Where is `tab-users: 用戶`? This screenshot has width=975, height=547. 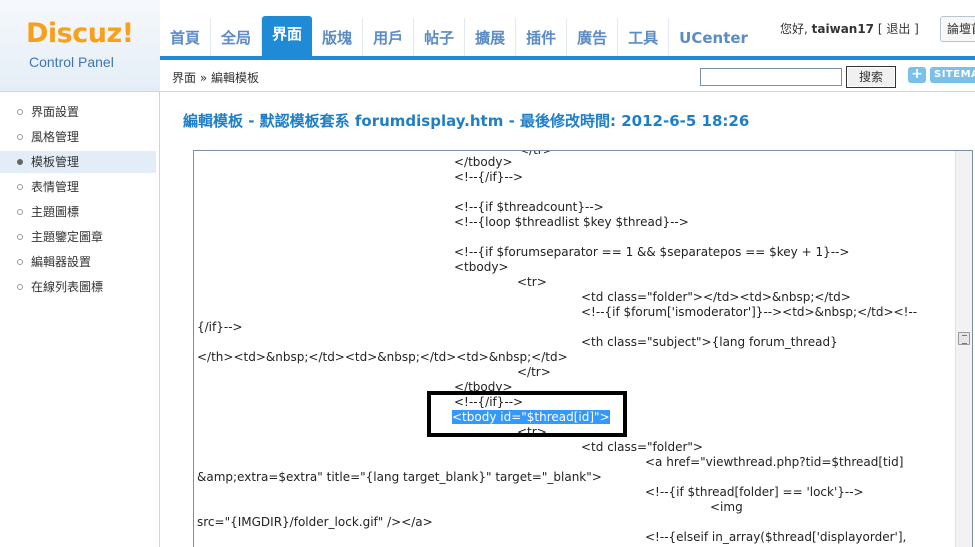 tab-users: 用戶 is located at coordinates (389, 37).